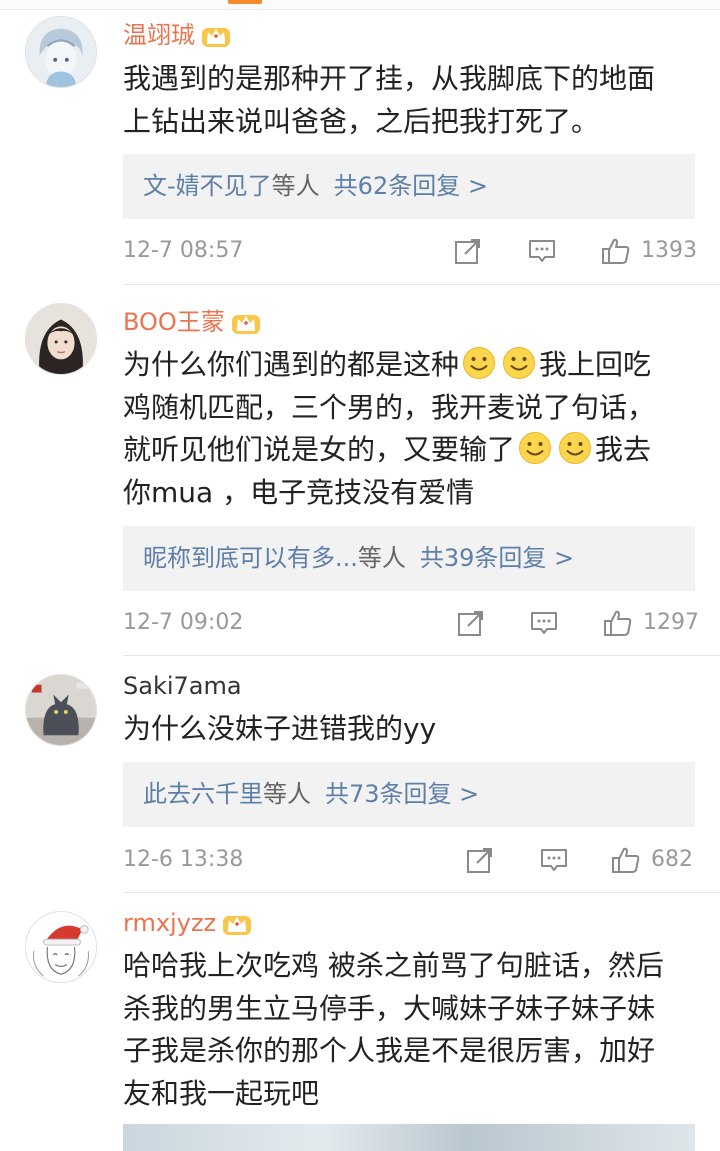  Describe the element at coordinates (280, 728) in the screenshot. I see `comment-line: 为什么没妹子进错我的yy` at that location.